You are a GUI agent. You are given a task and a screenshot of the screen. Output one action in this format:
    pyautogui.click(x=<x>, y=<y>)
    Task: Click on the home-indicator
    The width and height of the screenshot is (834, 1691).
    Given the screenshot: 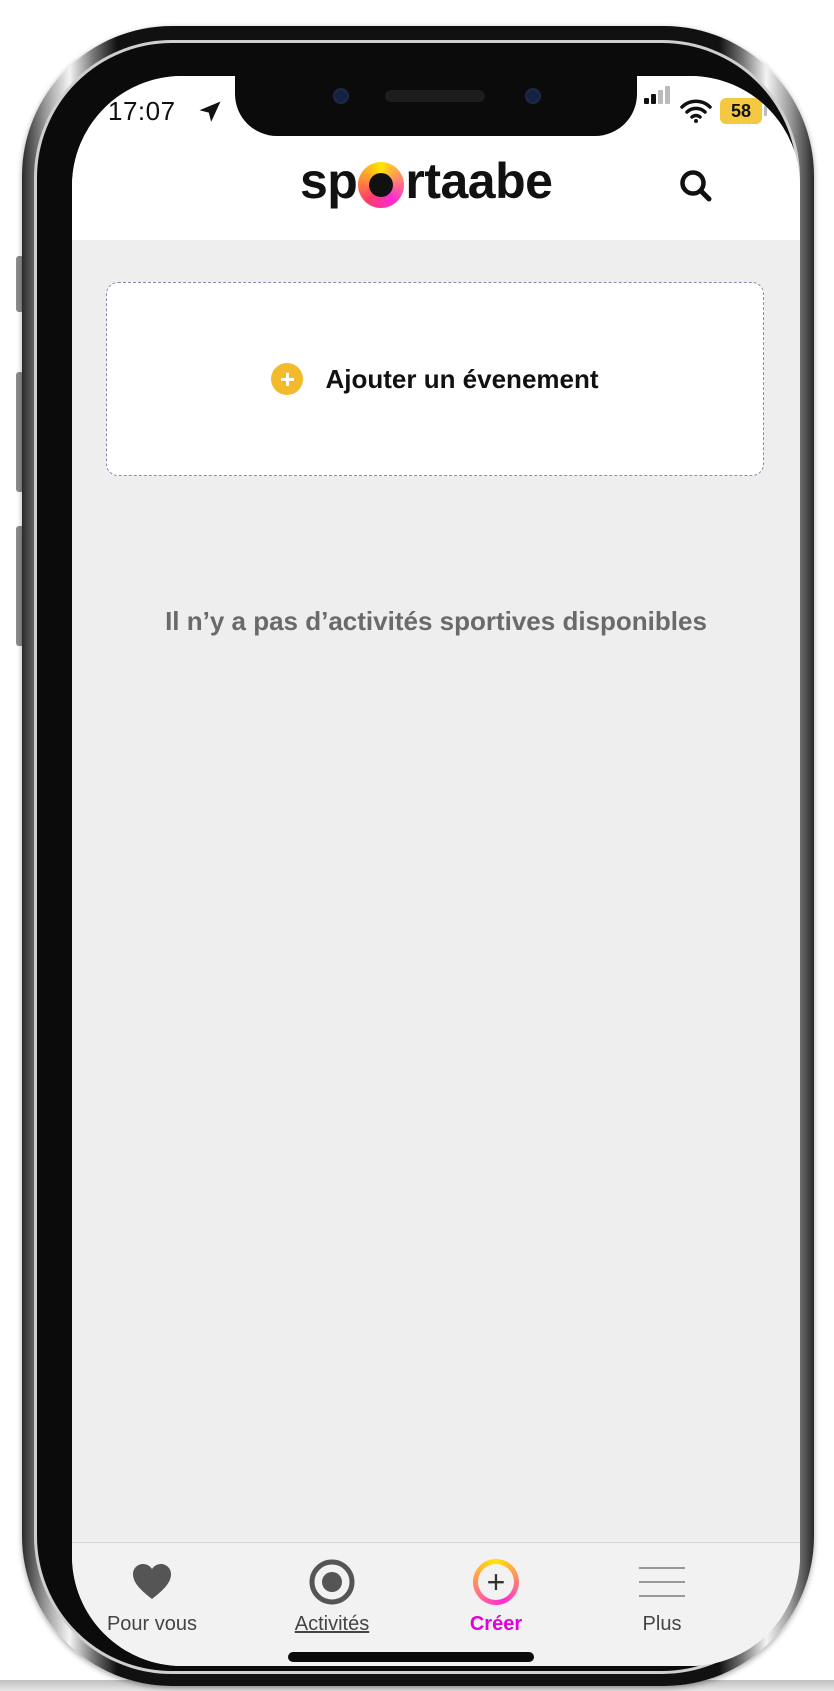 What is the action you would take?
    pyautogui.click(x=411, y=1657)
    